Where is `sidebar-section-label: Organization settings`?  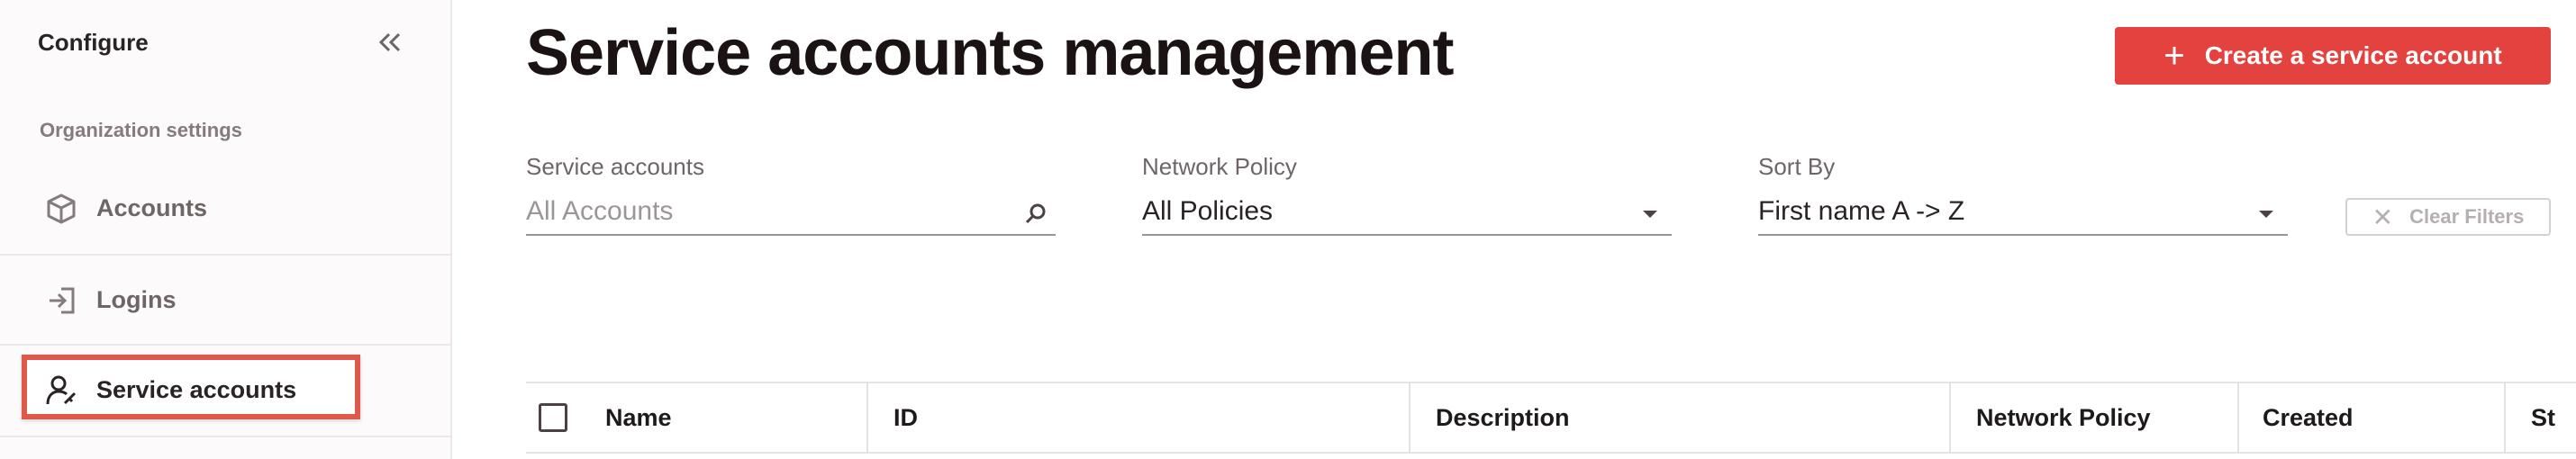 sidebar-section-label: Organization settings is located at coordinates (141, 130).